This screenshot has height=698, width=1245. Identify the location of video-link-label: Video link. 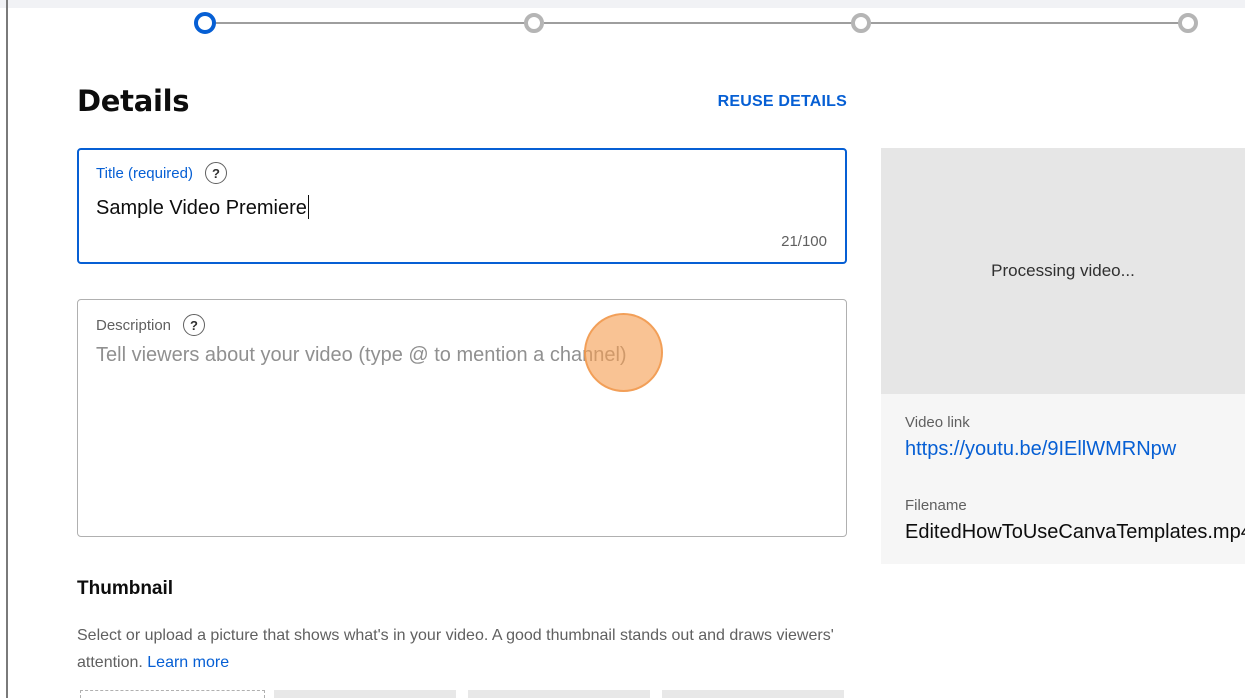
(937, 422).